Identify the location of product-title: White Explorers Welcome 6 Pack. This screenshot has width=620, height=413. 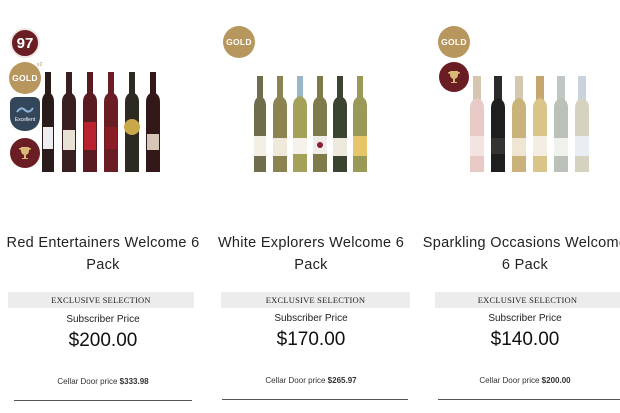
(311, 254).